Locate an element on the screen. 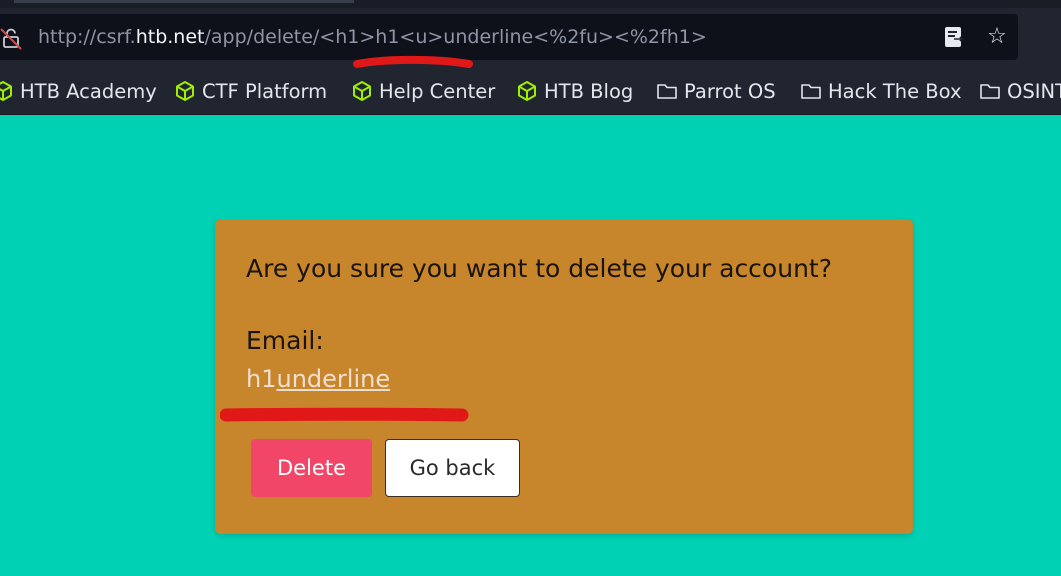 This screenshot has height=576, width=1061. bookmark-htb-academy: HTB Academy is located at coordinates (78, 91).